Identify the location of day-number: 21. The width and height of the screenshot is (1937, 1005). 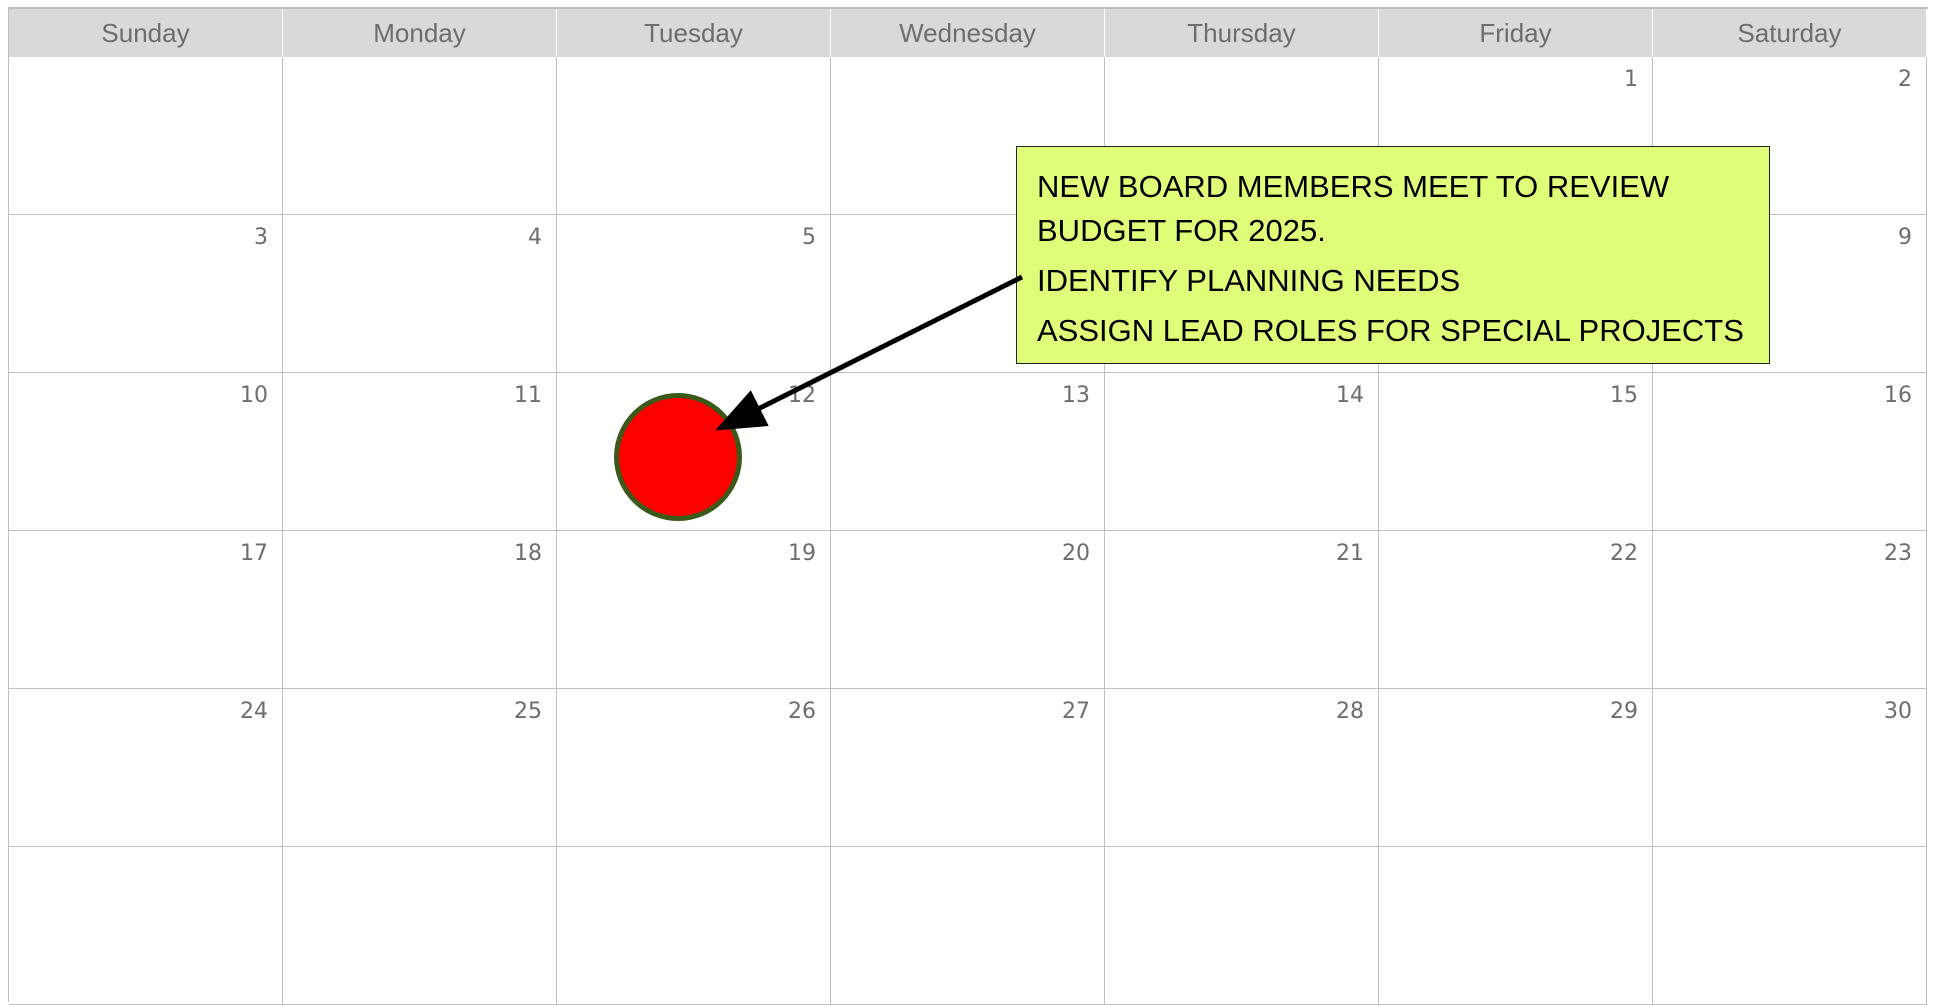
(1350, 553).